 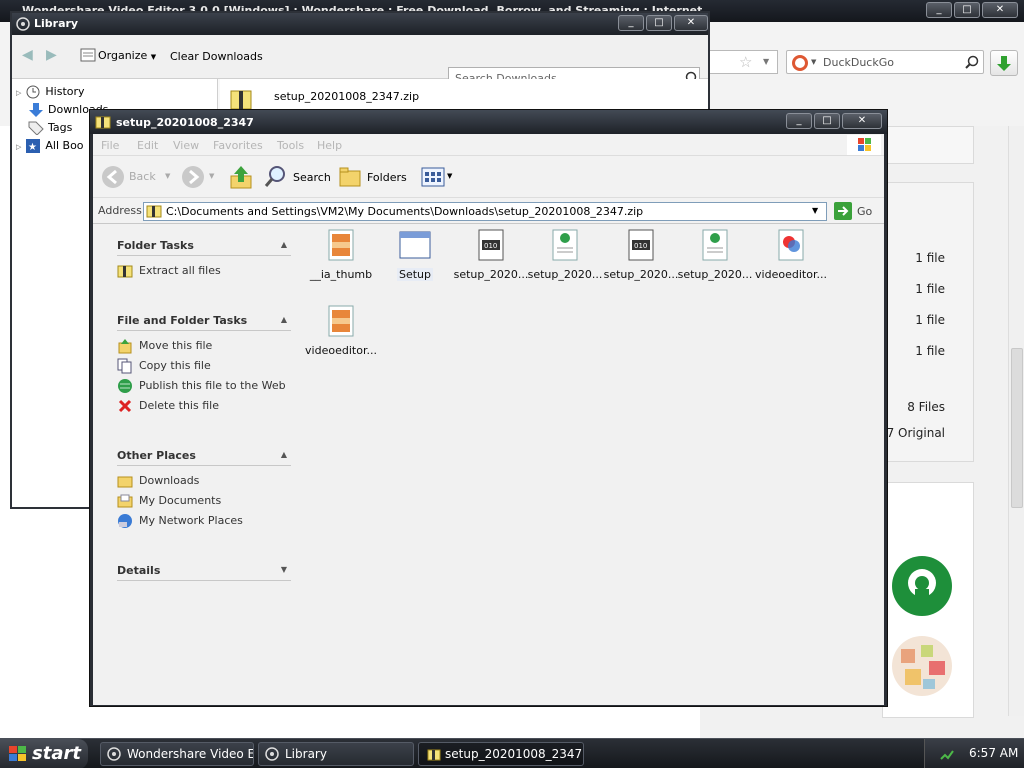 What do you see at coordinates (50, 148) in the screenshot?
I see `sidebar-item-all-bookmarks: ▷ ★ All Boo` at bounding box center [50, 148].